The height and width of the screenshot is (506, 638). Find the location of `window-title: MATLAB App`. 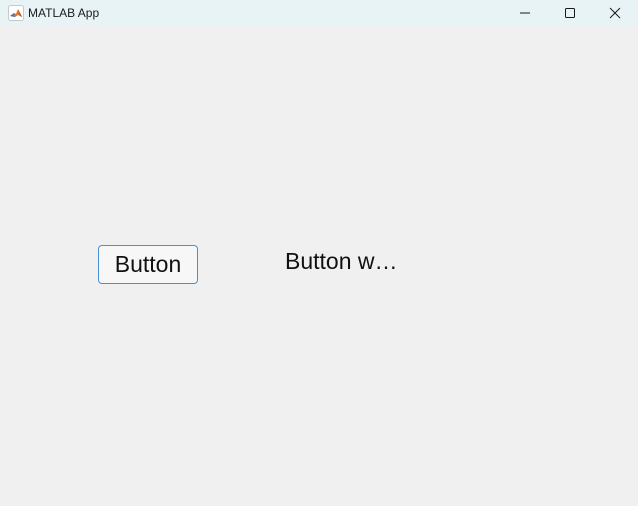

window-title: MATLAB App is located at coordinates (64, 13).